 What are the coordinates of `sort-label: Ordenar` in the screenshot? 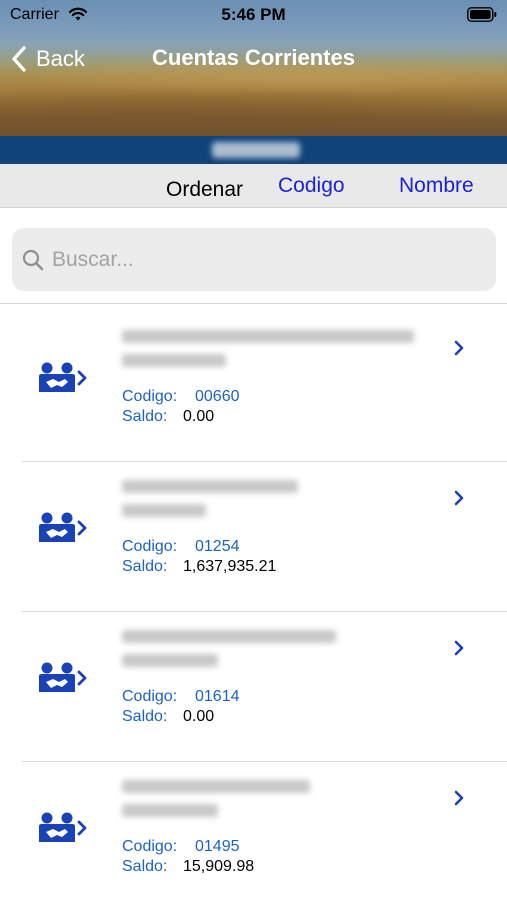 It's located at (205, 189).